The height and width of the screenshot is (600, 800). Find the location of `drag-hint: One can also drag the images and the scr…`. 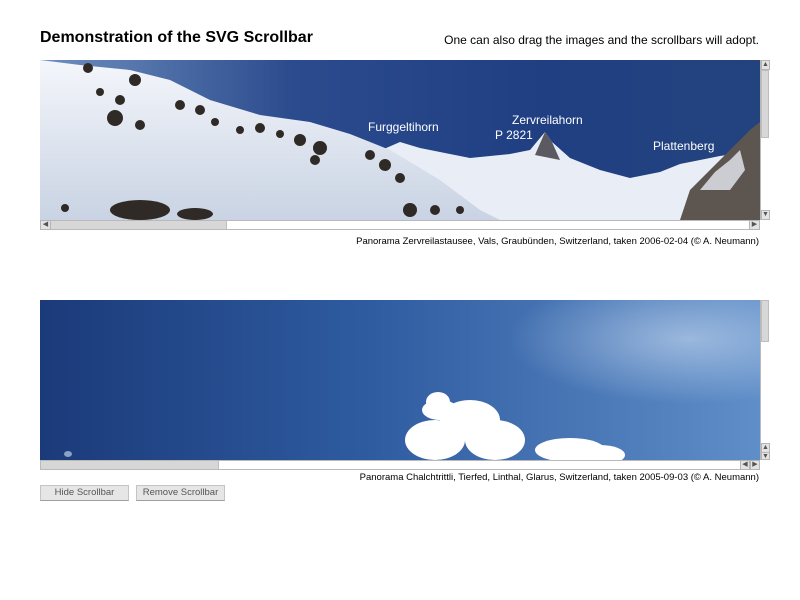

drag-hint: One can also drag the images and the scr… is located at coordinates (601, 40).